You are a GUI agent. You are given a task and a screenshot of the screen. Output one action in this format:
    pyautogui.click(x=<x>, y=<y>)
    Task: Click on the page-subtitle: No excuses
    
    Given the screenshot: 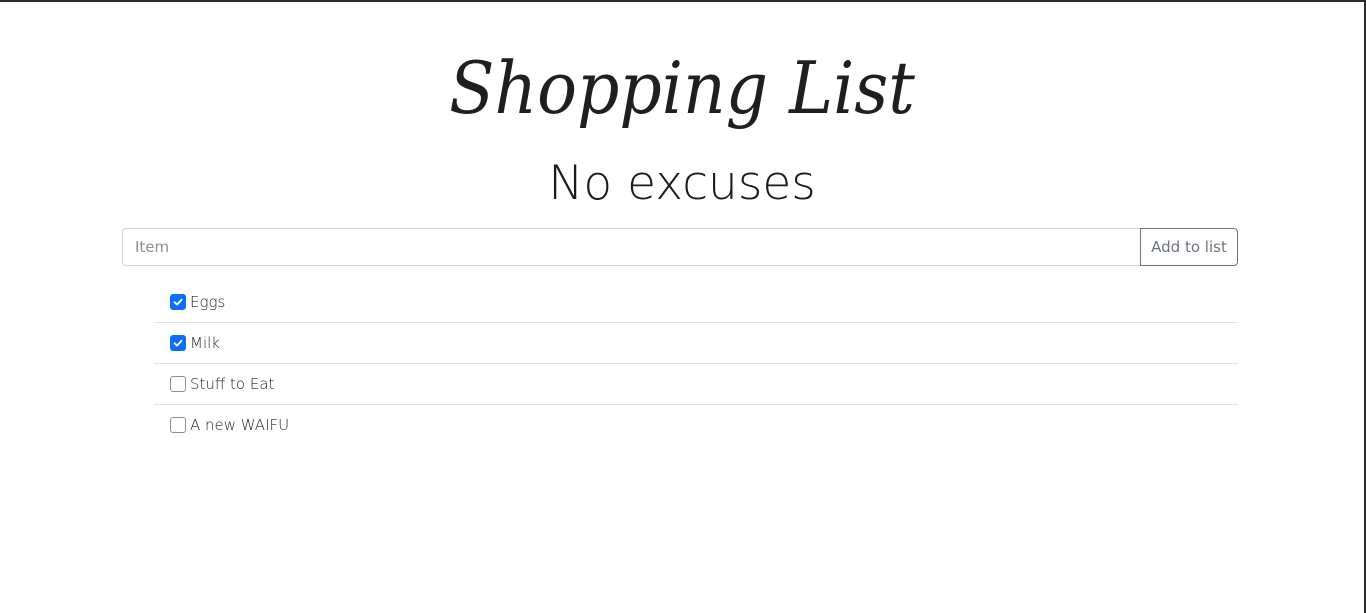 What is the action you would take?
    pyautogui.click(x=682, y=183)
    